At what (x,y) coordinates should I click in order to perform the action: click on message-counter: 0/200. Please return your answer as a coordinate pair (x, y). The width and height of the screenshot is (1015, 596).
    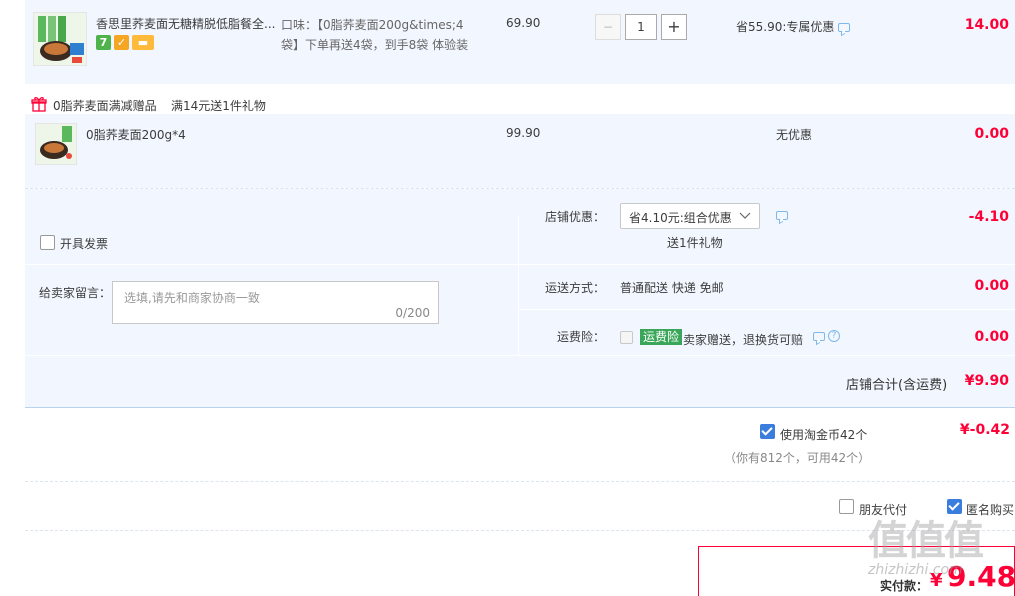
    Looking at the image, I should click on (412, 313).